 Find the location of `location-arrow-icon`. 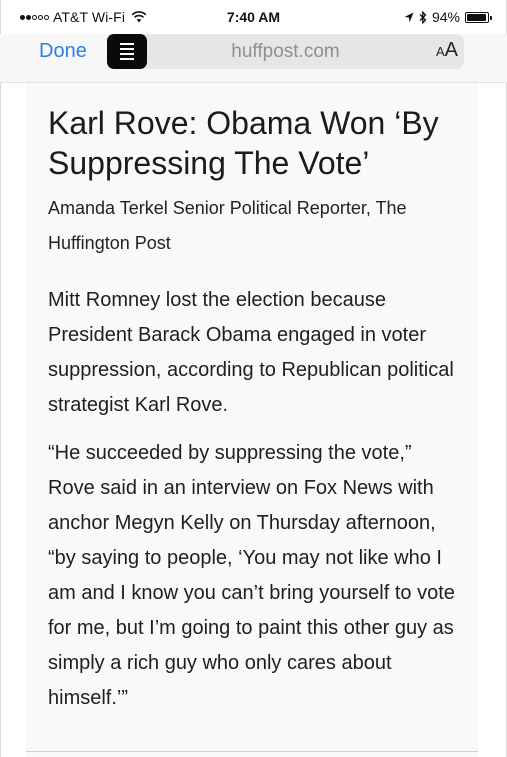

location-arrow-icon is located at coordinates (409, 17).